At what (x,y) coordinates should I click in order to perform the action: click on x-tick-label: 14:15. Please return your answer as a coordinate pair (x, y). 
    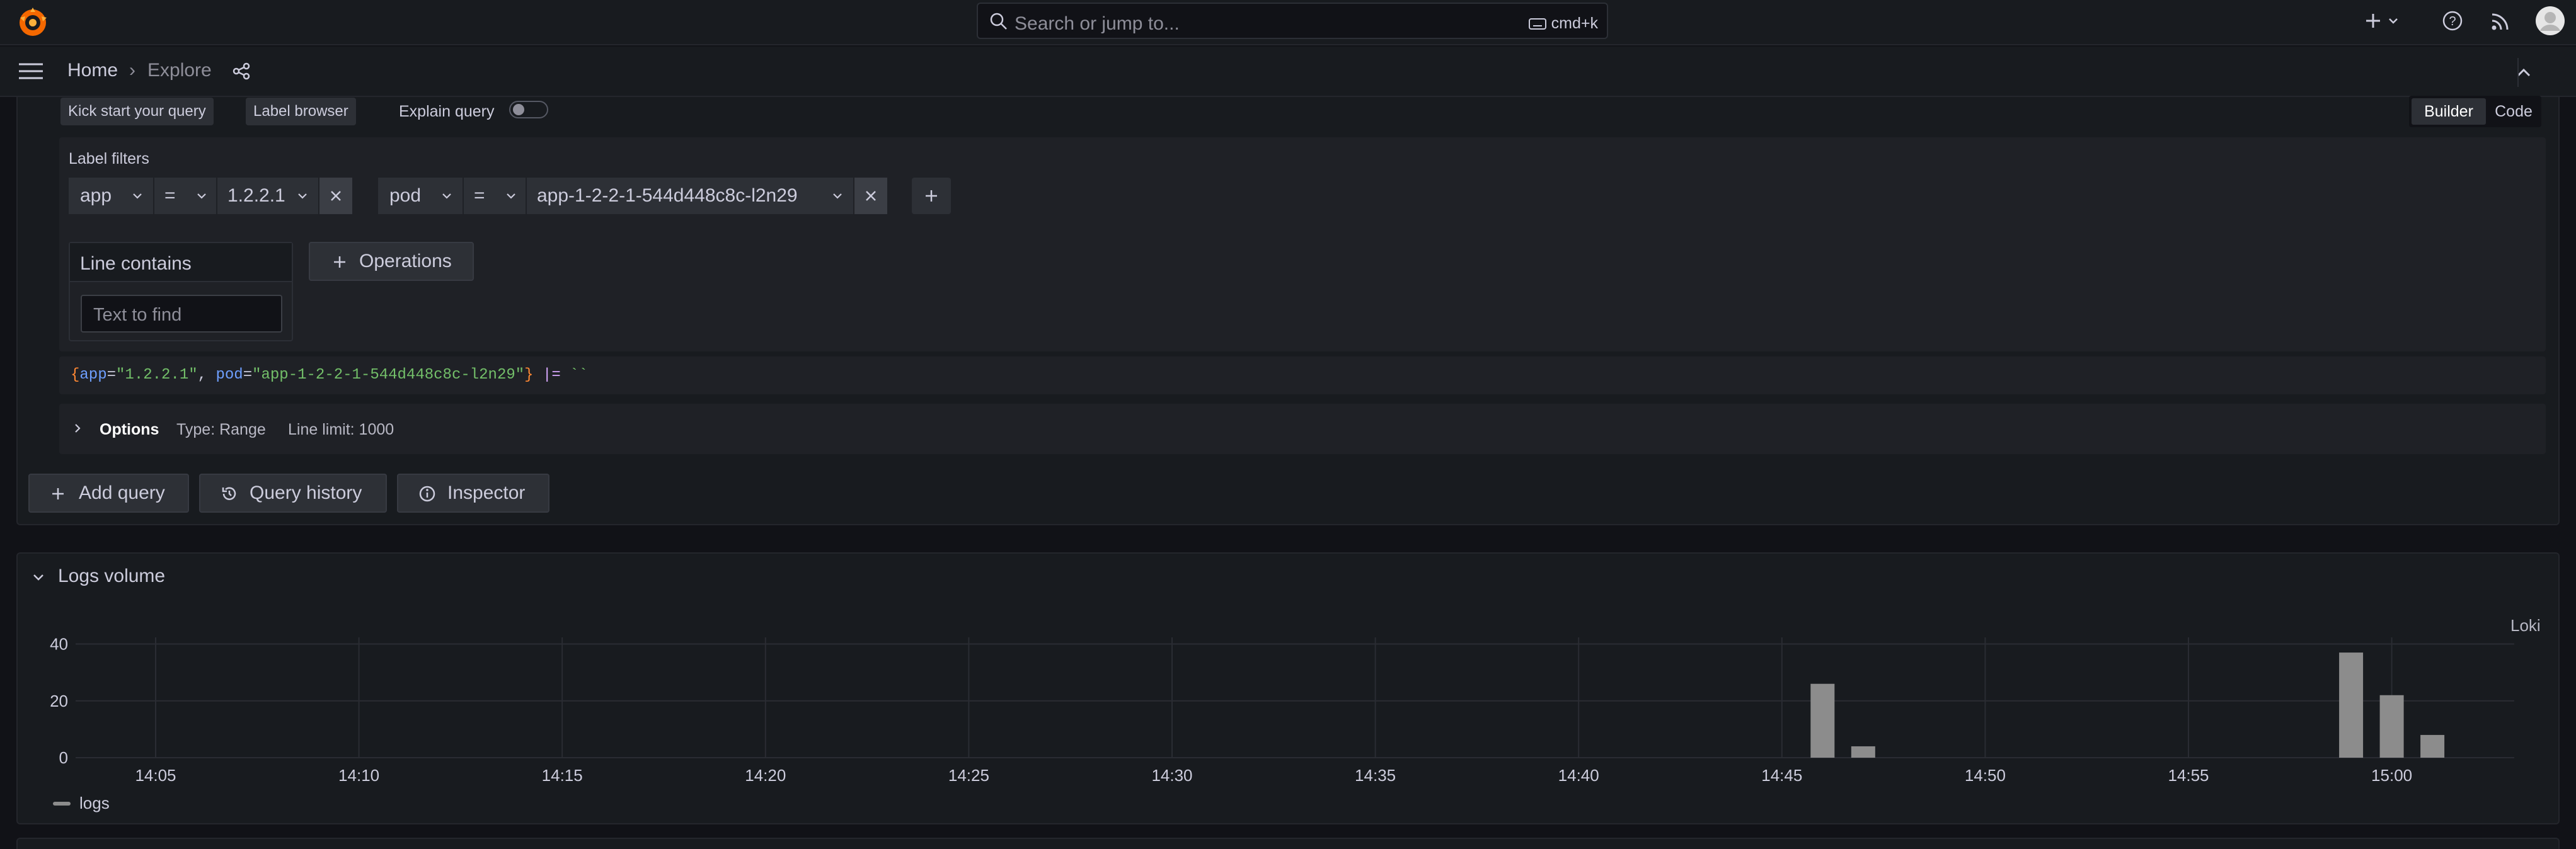
    Looking at the image, I should click on (562, 775).